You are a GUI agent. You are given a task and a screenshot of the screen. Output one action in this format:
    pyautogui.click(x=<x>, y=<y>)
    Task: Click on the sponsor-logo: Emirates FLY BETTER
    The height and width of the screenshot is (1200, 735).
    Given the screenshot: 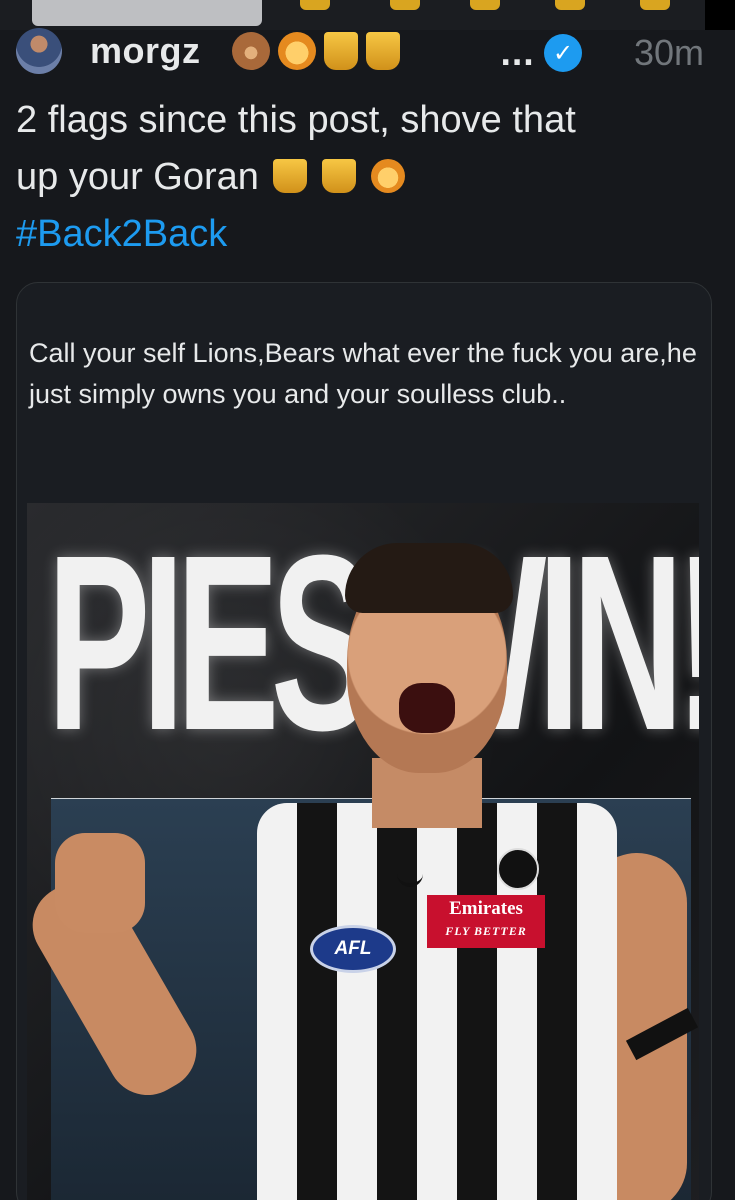 What is the action you would take?
    pyautogui.click(x=486, y=921)
    